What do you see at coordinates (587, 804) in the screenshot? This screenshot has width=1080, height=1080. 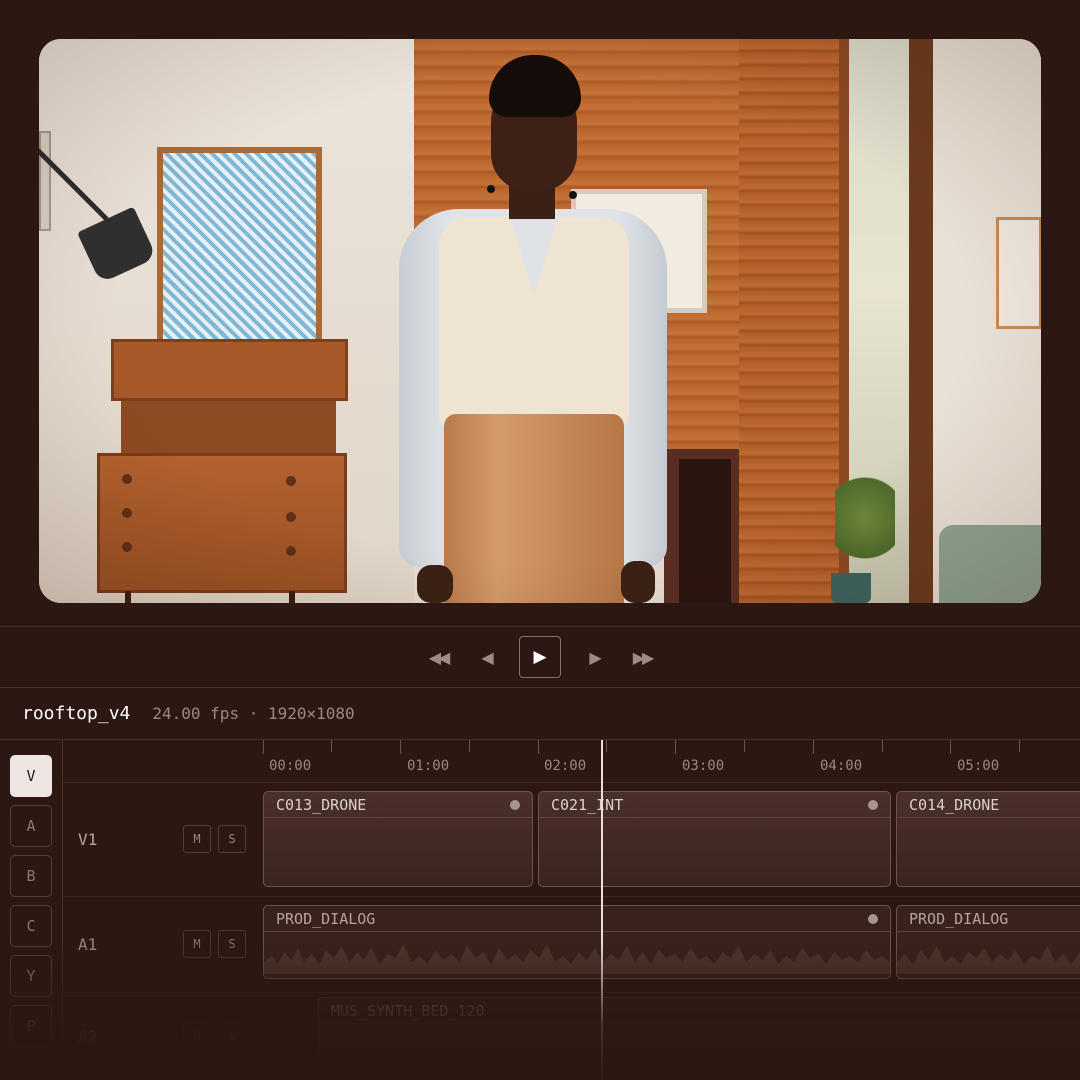 I see `clip-label: C021_INT` at bounding box center [587, 804].